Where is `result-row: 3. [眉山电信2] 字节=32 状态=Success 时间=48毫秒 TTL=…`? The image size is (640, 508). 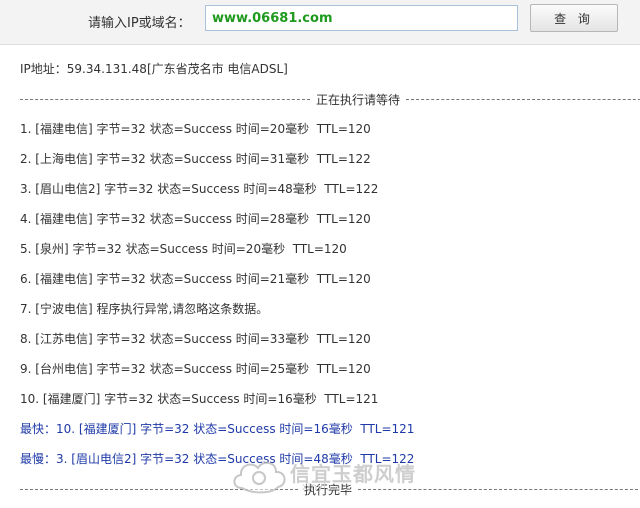
result-row: 3. [眉山电信2] 字节=32 状态=Success 时间=48毫秒 TTL=… is located at coordinates (199, 189).